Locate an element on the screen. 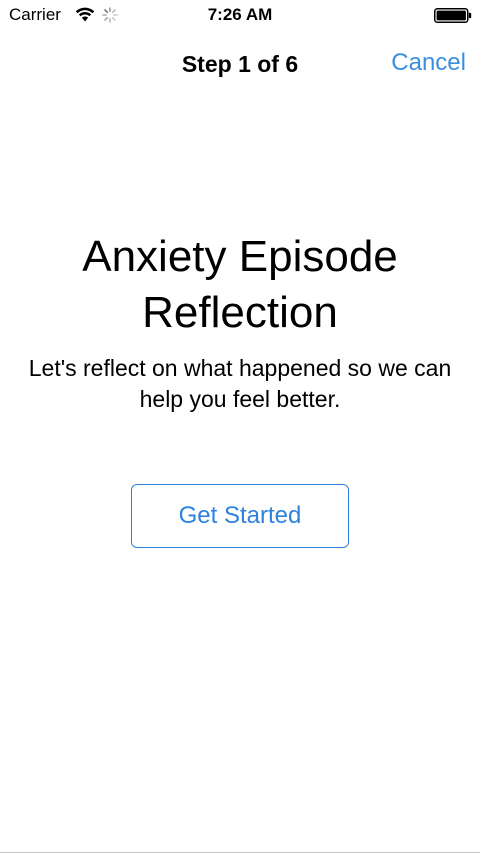 This screenshot has width=480, height=853. get-started-button: Get Started is located at coordinates (240, 516).